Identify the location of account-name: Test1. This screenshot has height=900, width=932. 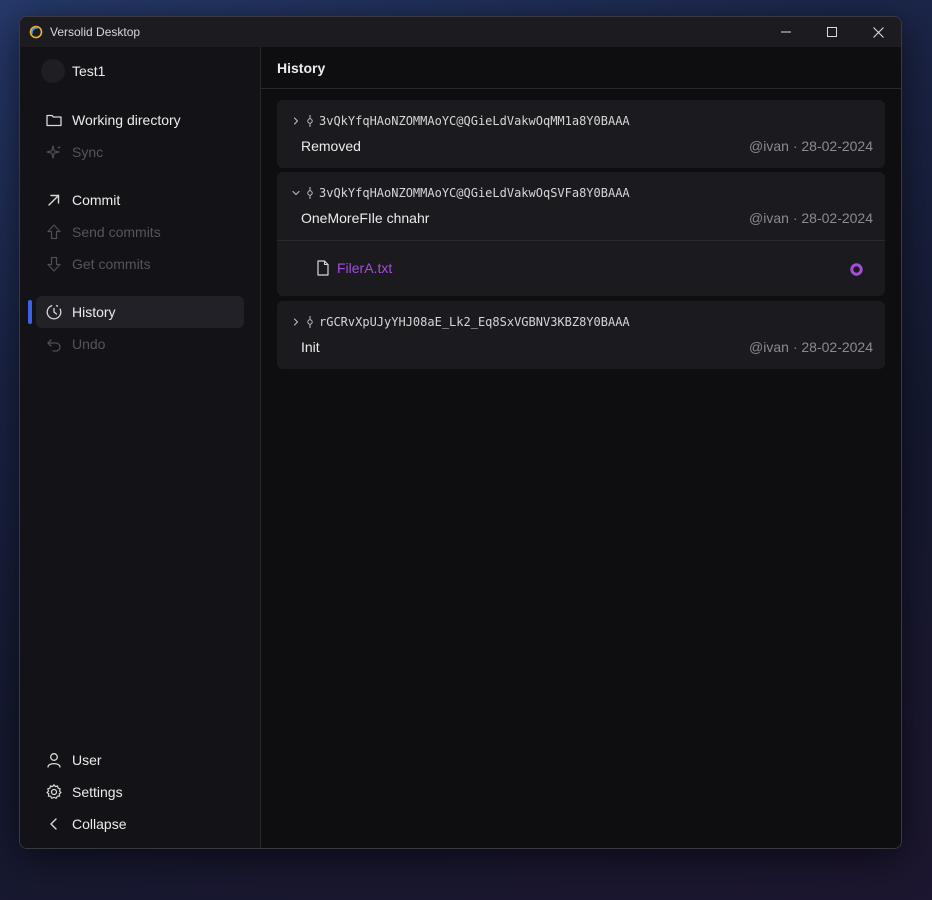
(89, 71).